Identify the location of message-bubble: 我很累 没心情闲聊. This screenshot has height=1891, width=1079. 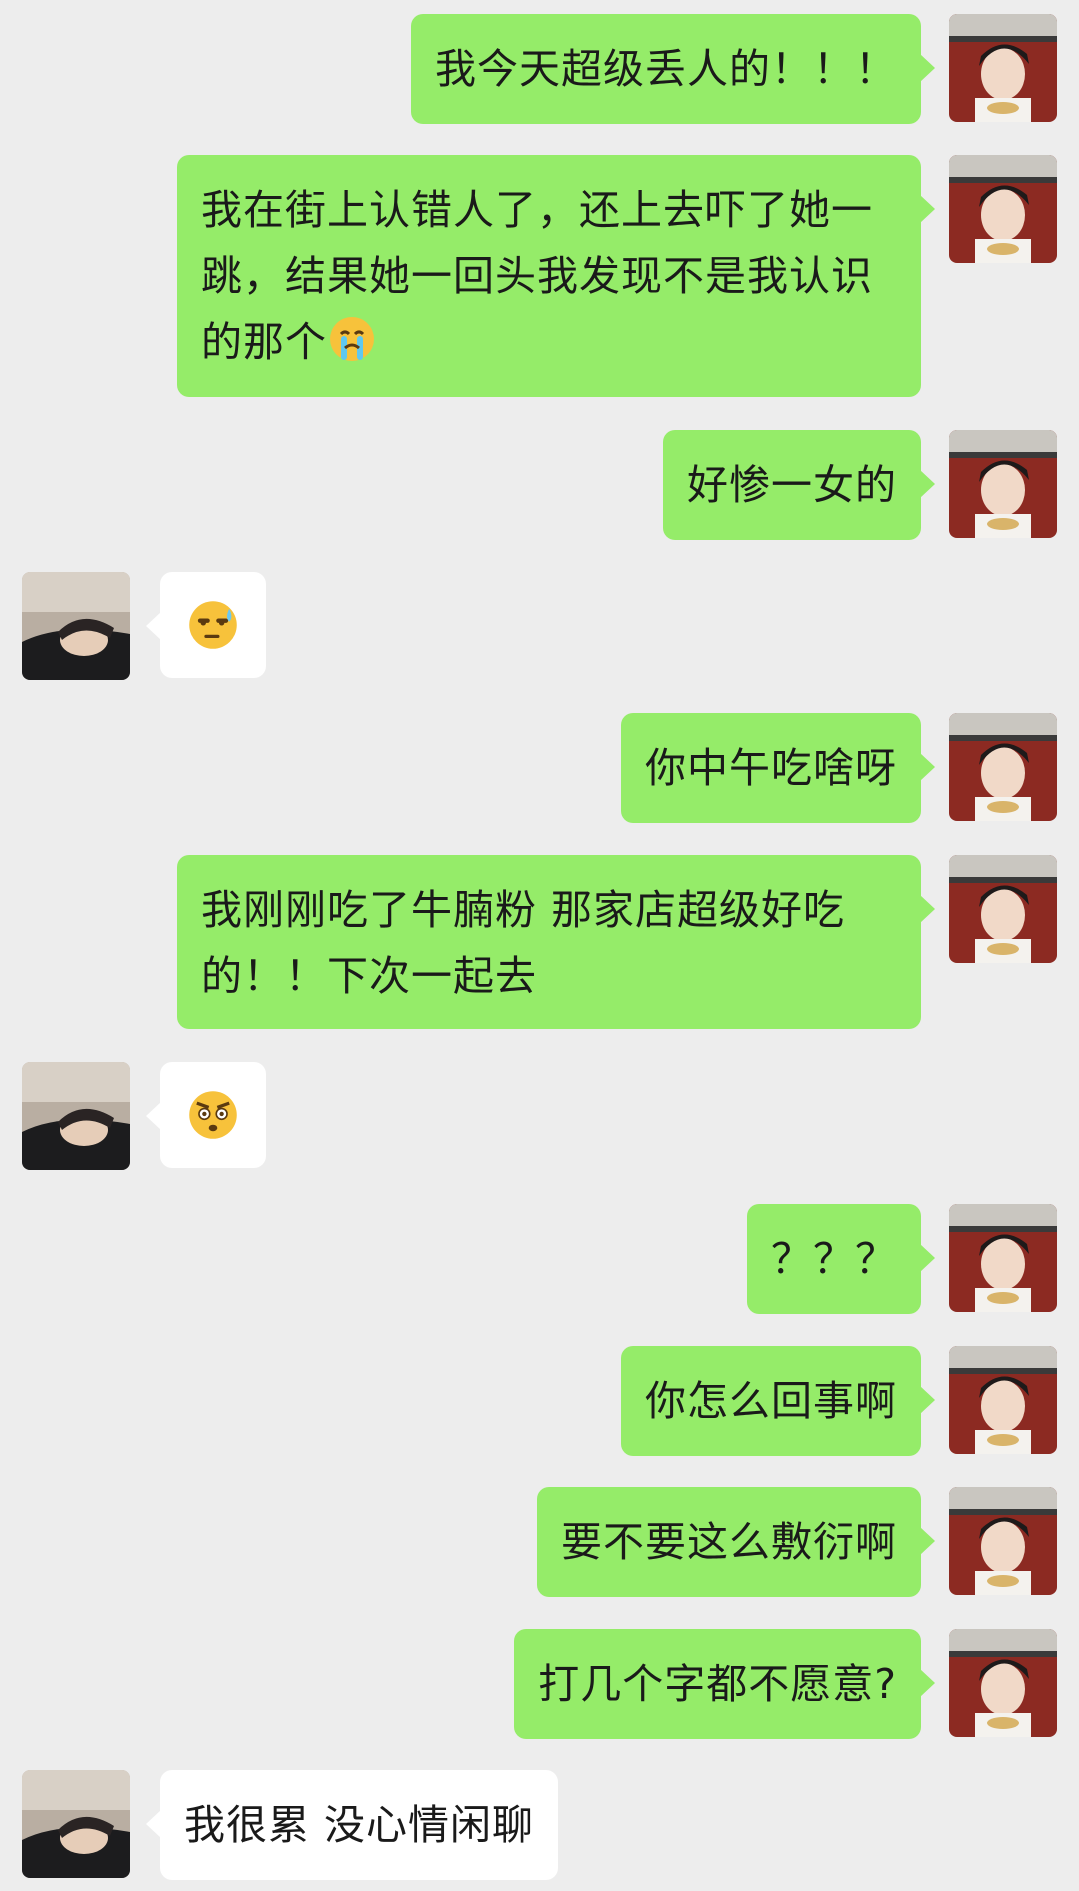
(352, 1825).